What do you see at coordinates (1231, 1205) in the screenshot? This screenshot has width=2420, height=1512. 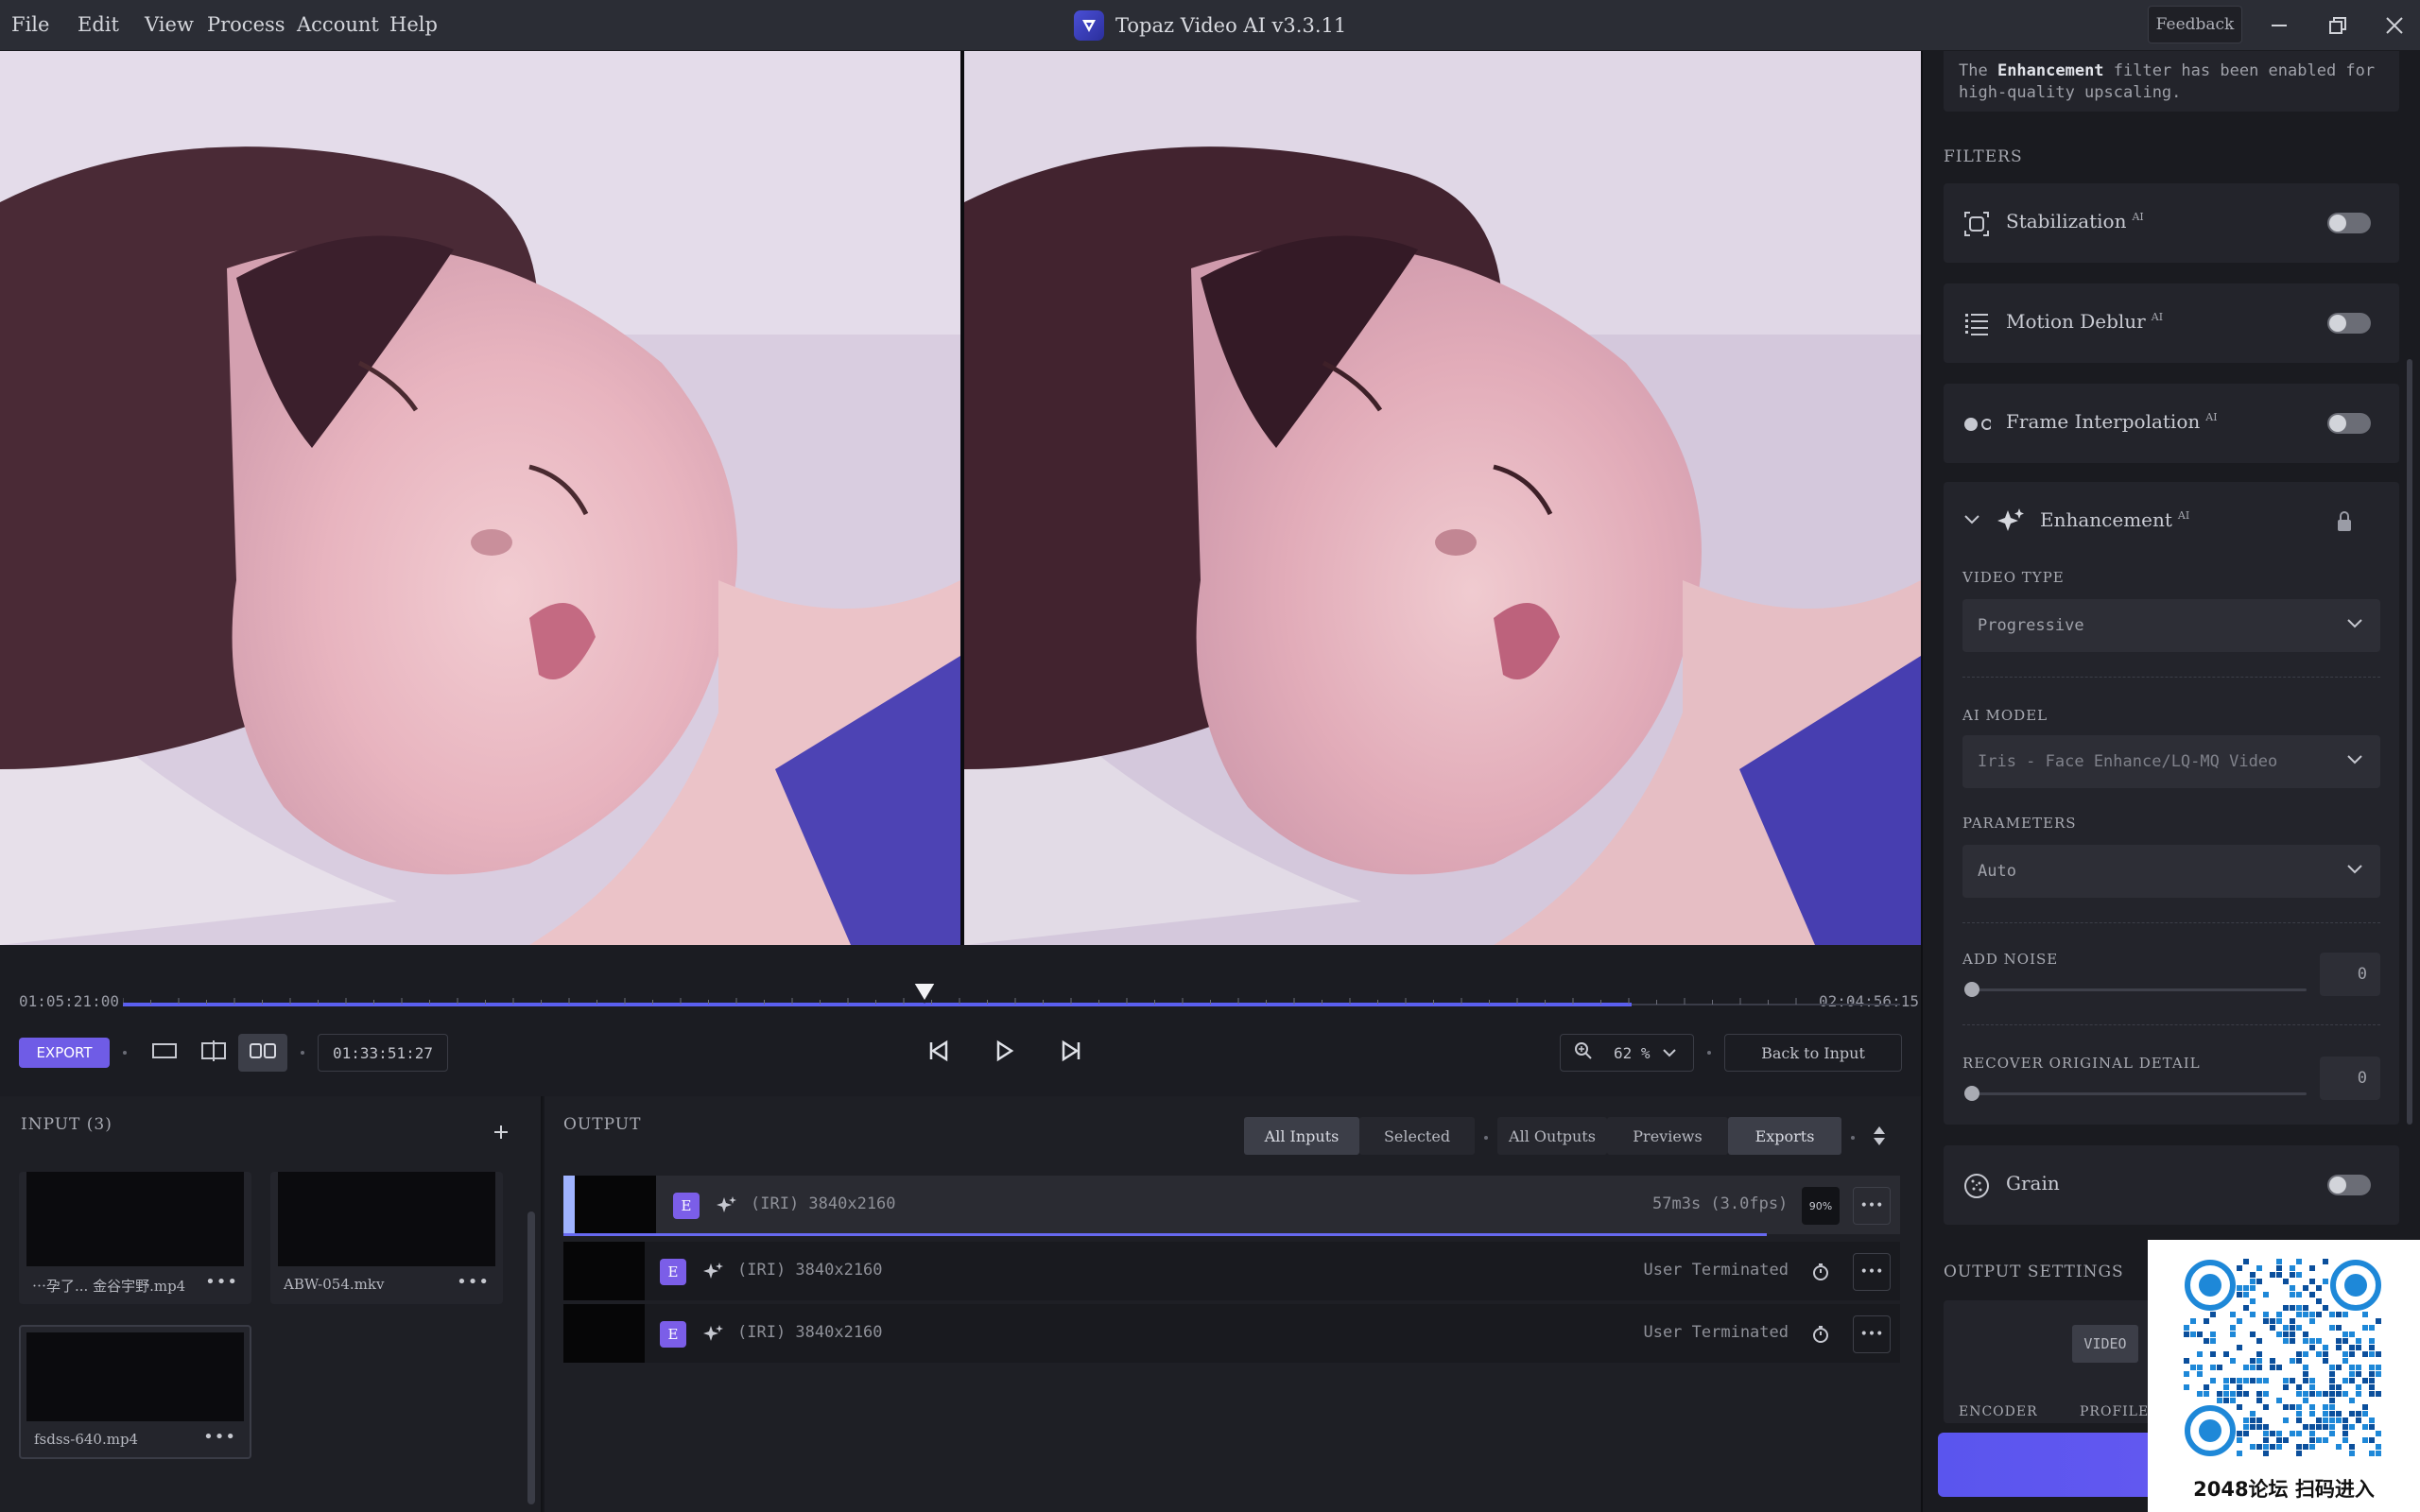 I see `output-row: E (IRI) 3840x2160 57m3s (3.0fps) 90% •••` at bounding box center [1231, 1205].